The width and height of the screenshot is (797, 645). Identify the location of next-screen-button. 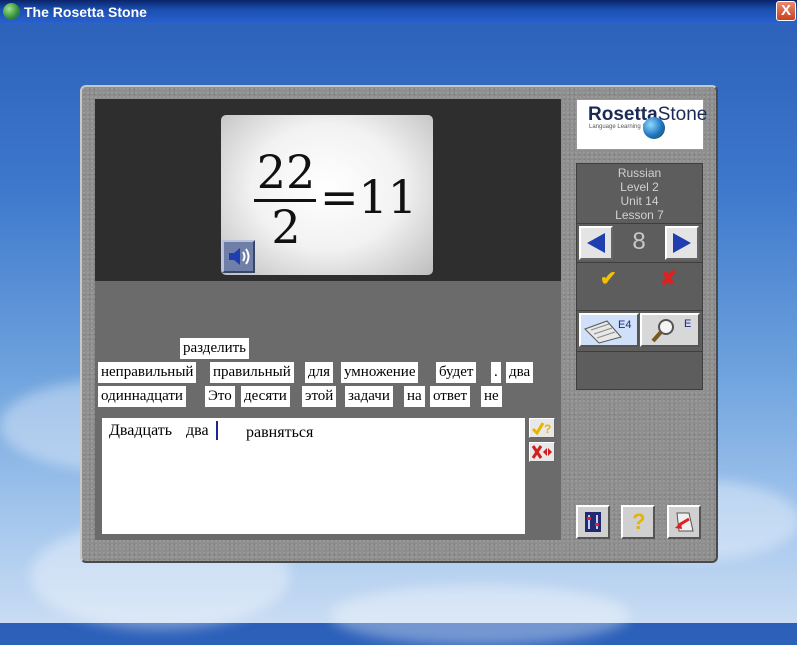
(682, 243).